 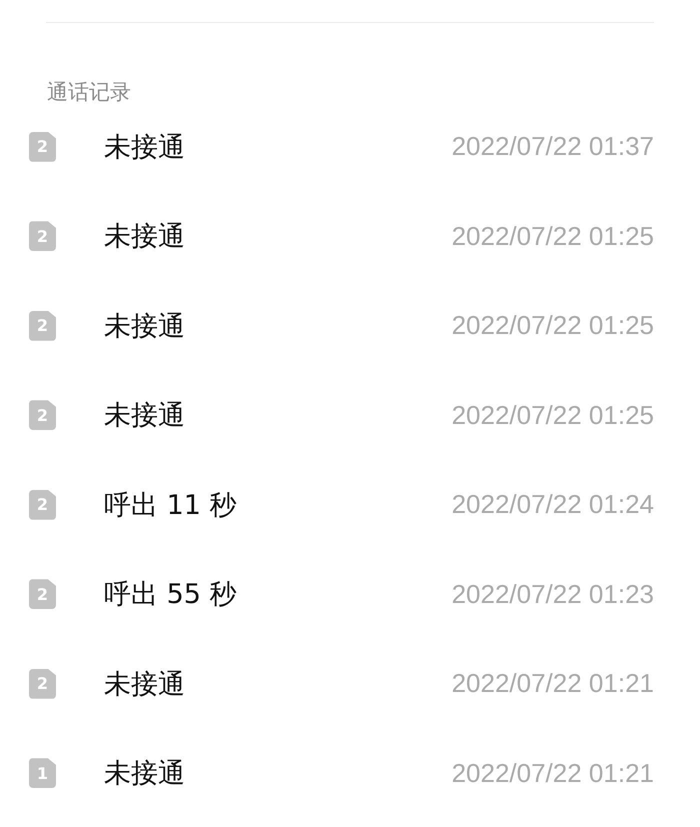 What do you see at coordinates (170, 595) in the screenshot?
I see `call-status: 呼出 55 秒` at bounding box center [170, 595].